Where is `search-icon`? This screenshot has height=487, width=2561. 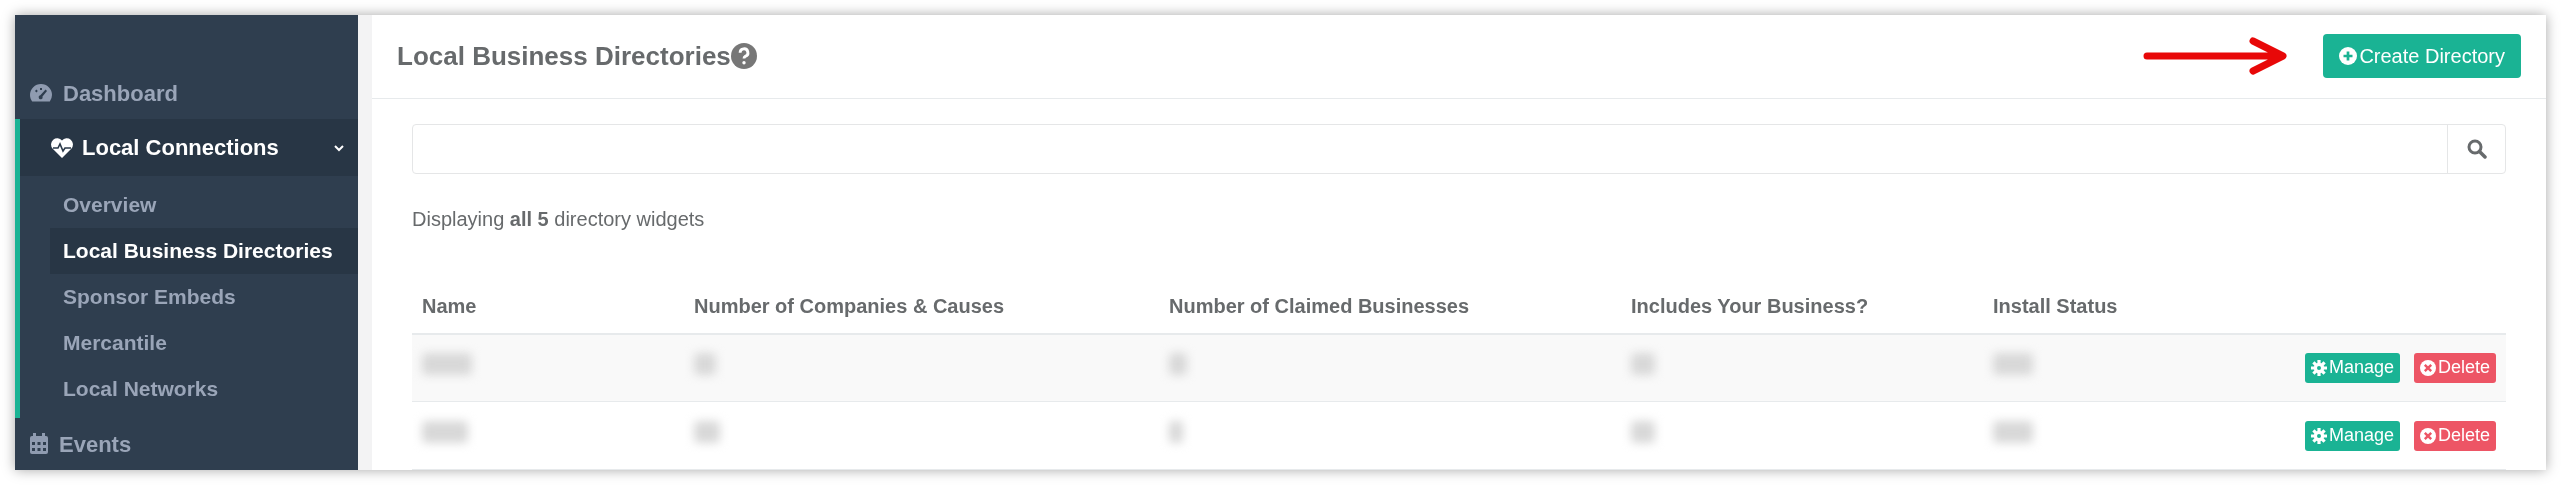 search-icon is located at coordinates (2476, 148).